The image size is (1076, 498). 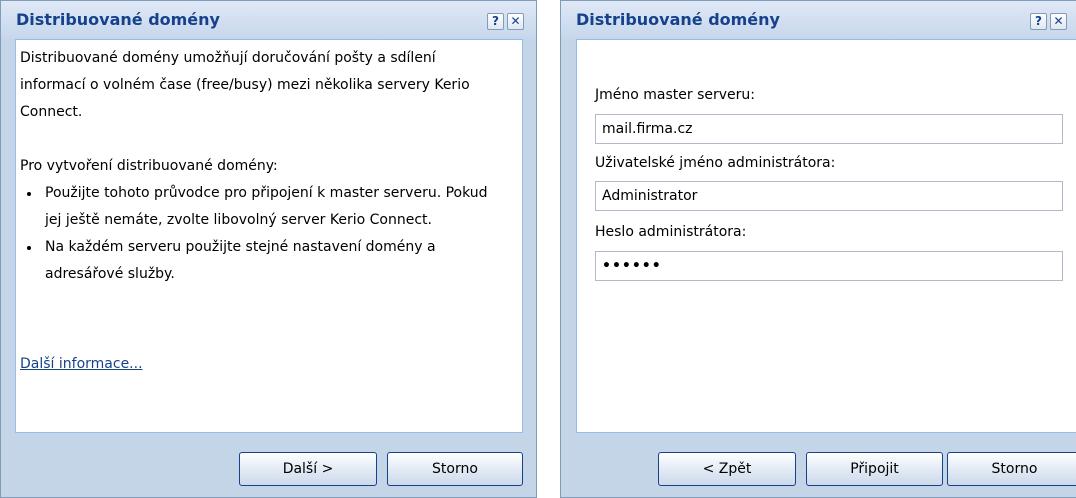 I want to click on admin-password-label: Heslo administrátora:, so click(x=671, y=232).